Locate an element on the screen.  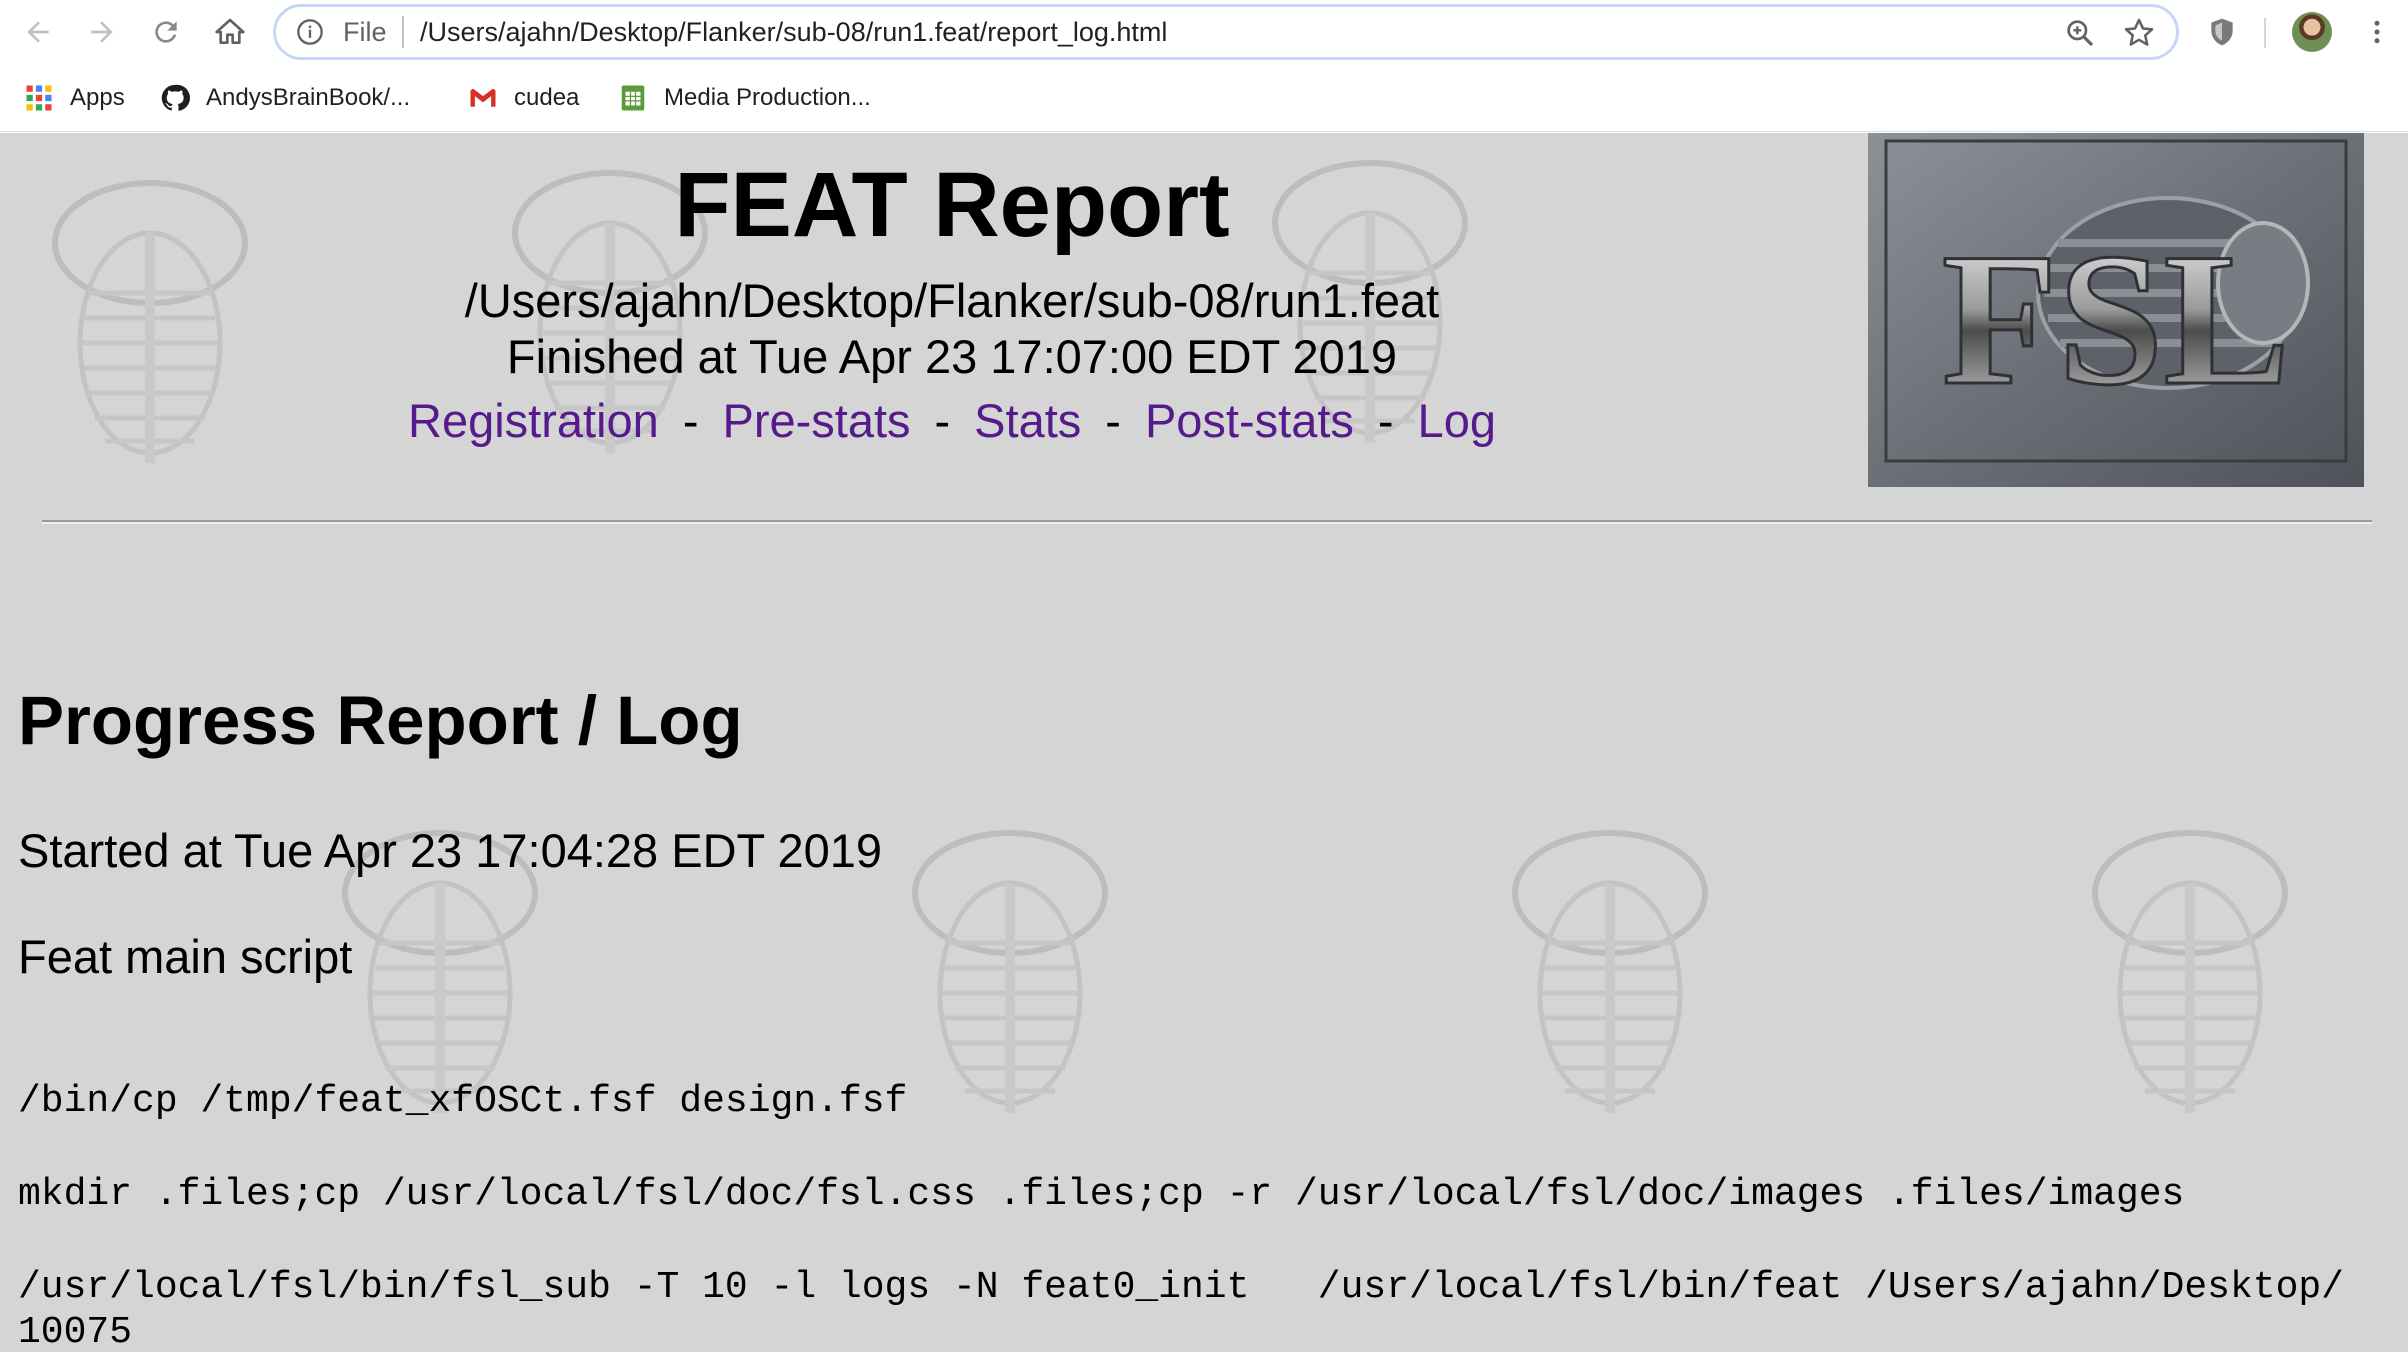
profile-avatar is located at coordinates (2312, 32).